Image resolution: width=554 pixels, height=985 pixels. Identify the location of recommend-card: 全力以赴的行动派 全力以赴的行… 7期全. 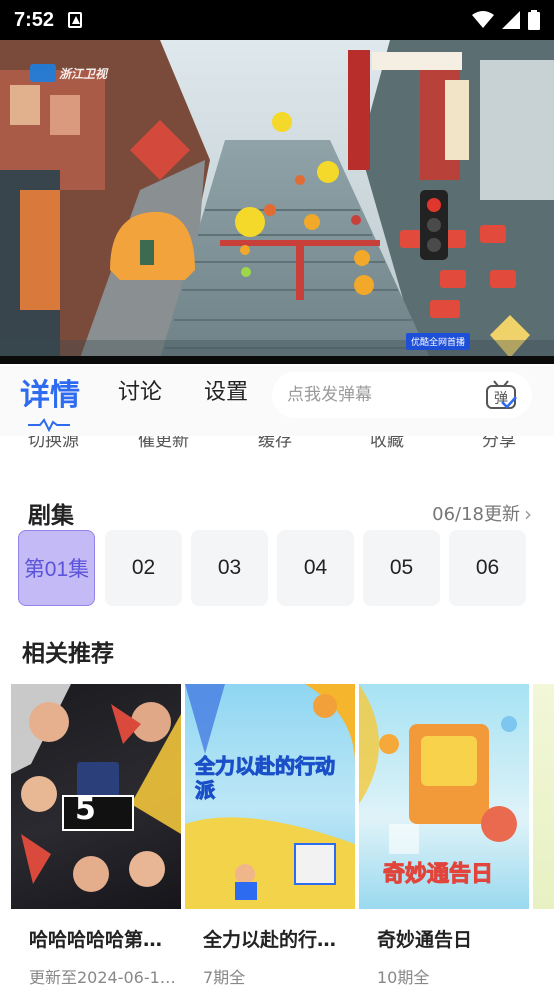
(270, 834).